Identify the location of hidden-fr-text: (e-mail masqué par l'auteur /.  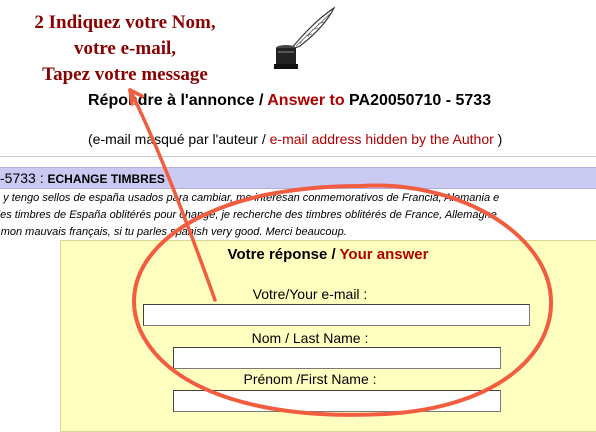
(179, 139).